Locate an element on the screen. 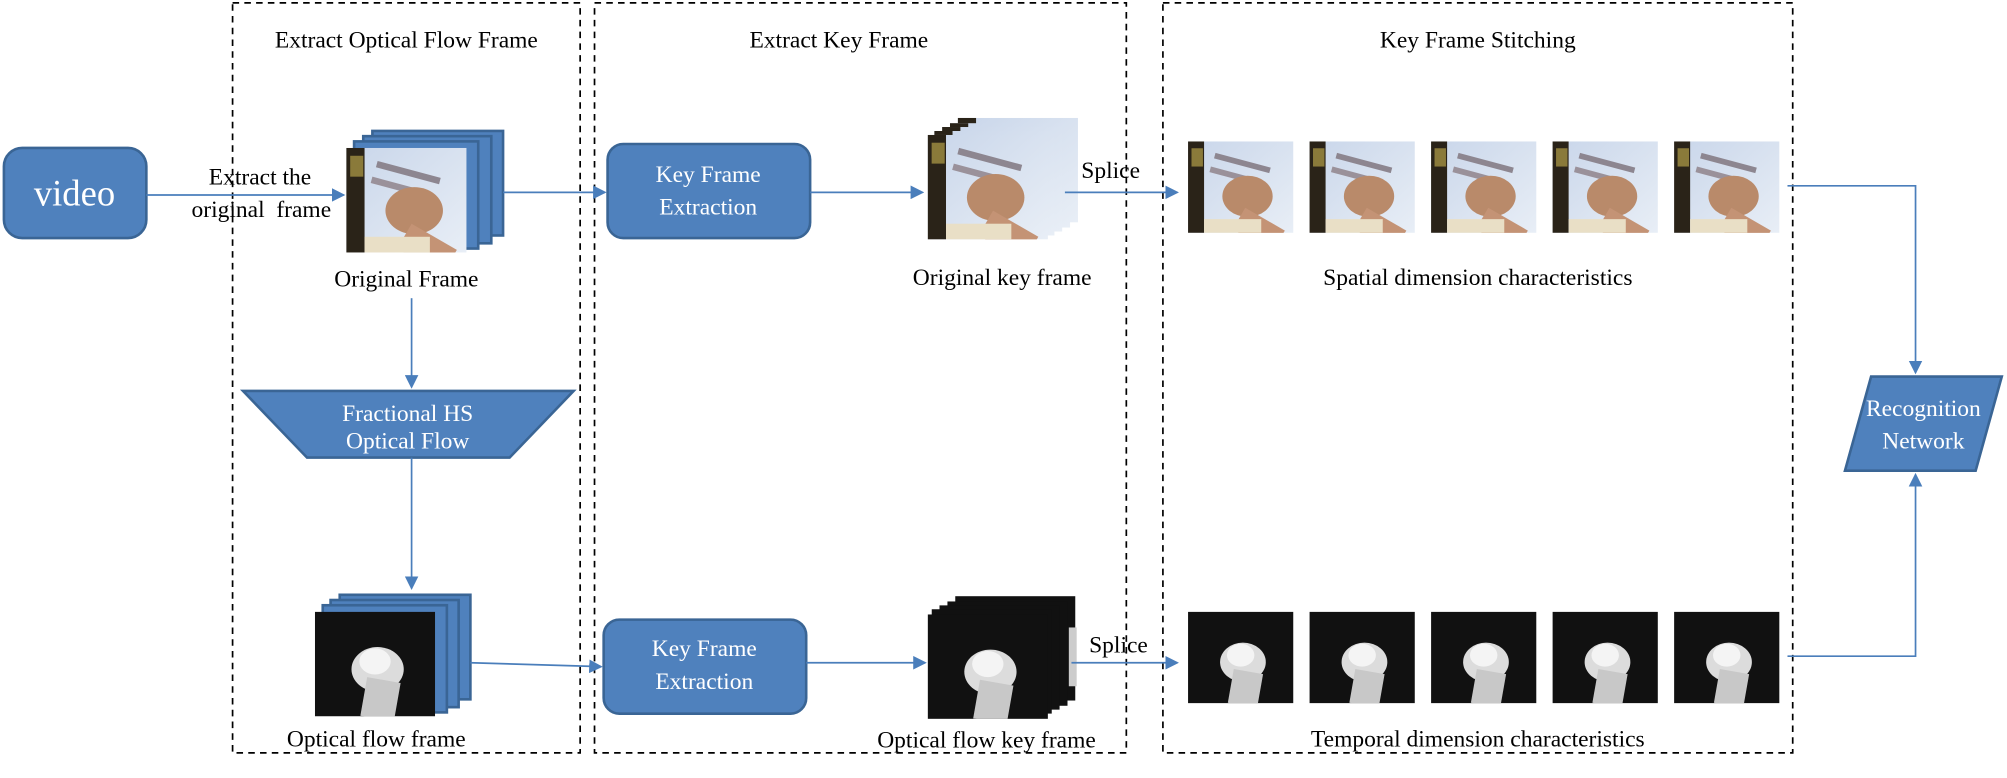 Image resolution: width=2007 pixels, height=778 pixels. original-frame-stack is located at coordinates (425, 191).